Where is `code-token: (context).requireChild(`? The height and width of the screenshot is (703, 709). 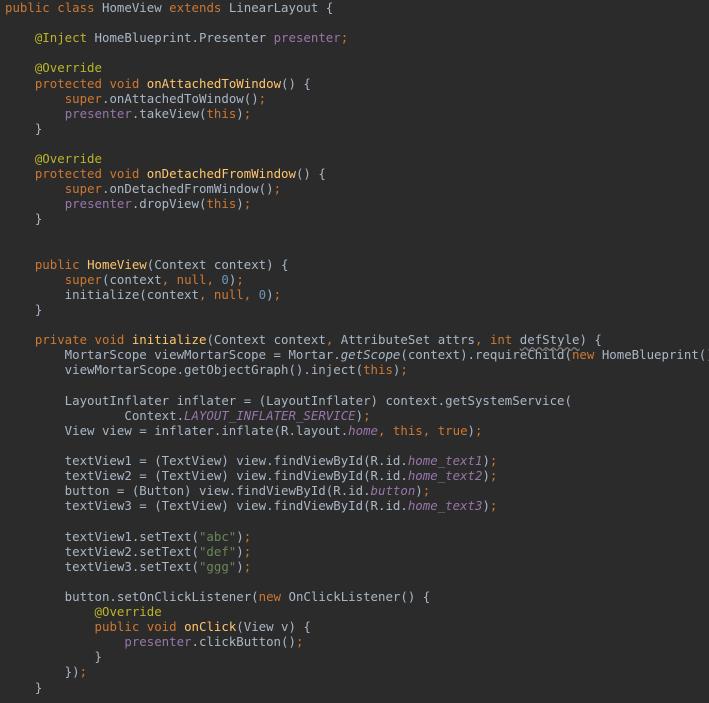 code-token: (context).requireChild( is located at coordinates (486, 355).